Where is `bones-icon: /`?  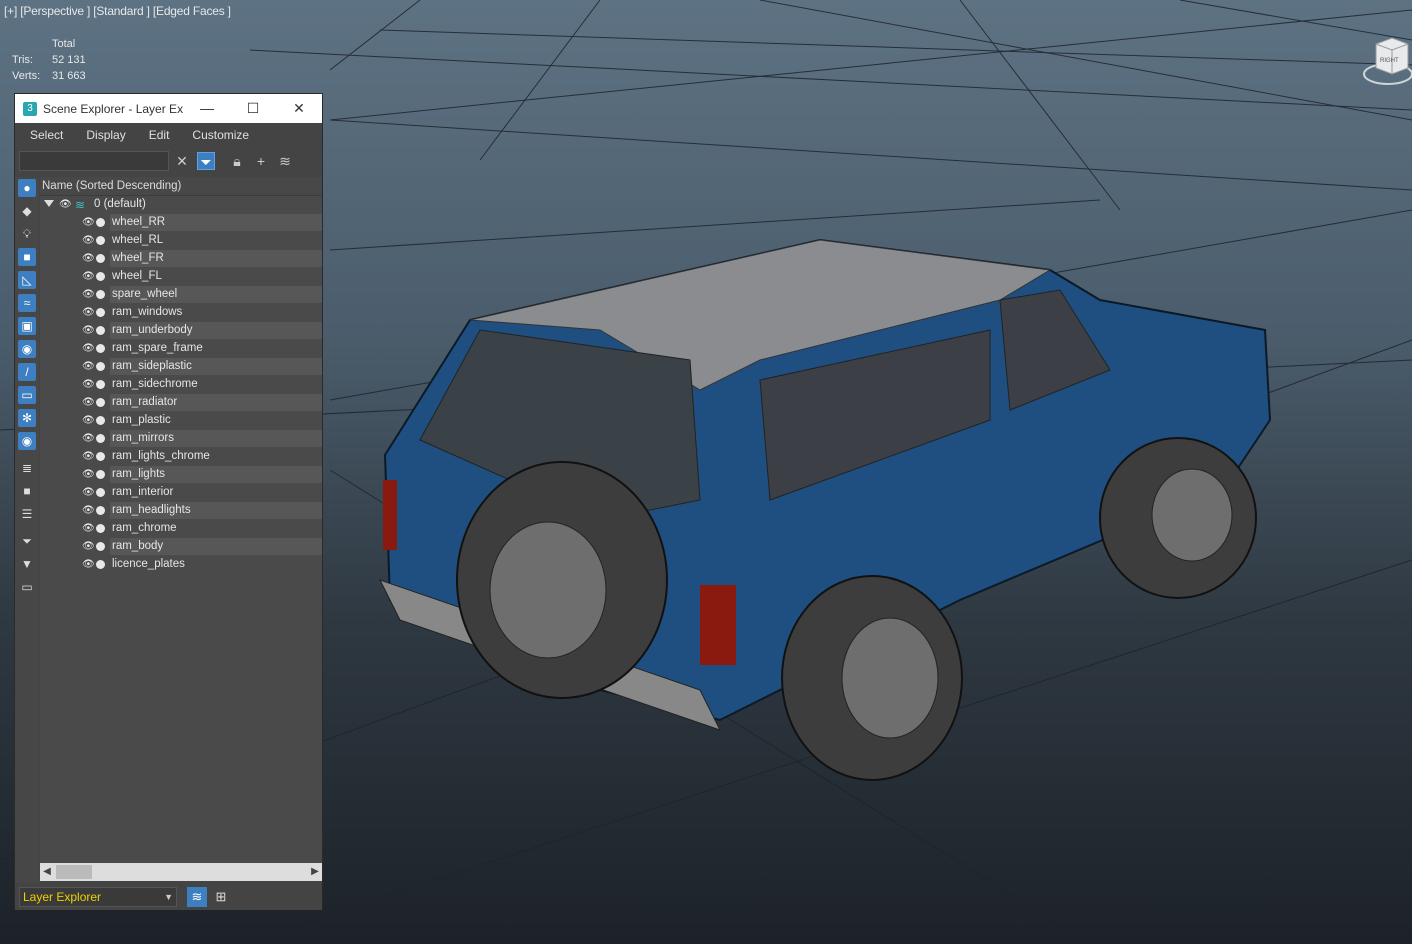
bones-icon: / is located at coordinates (27, 372).